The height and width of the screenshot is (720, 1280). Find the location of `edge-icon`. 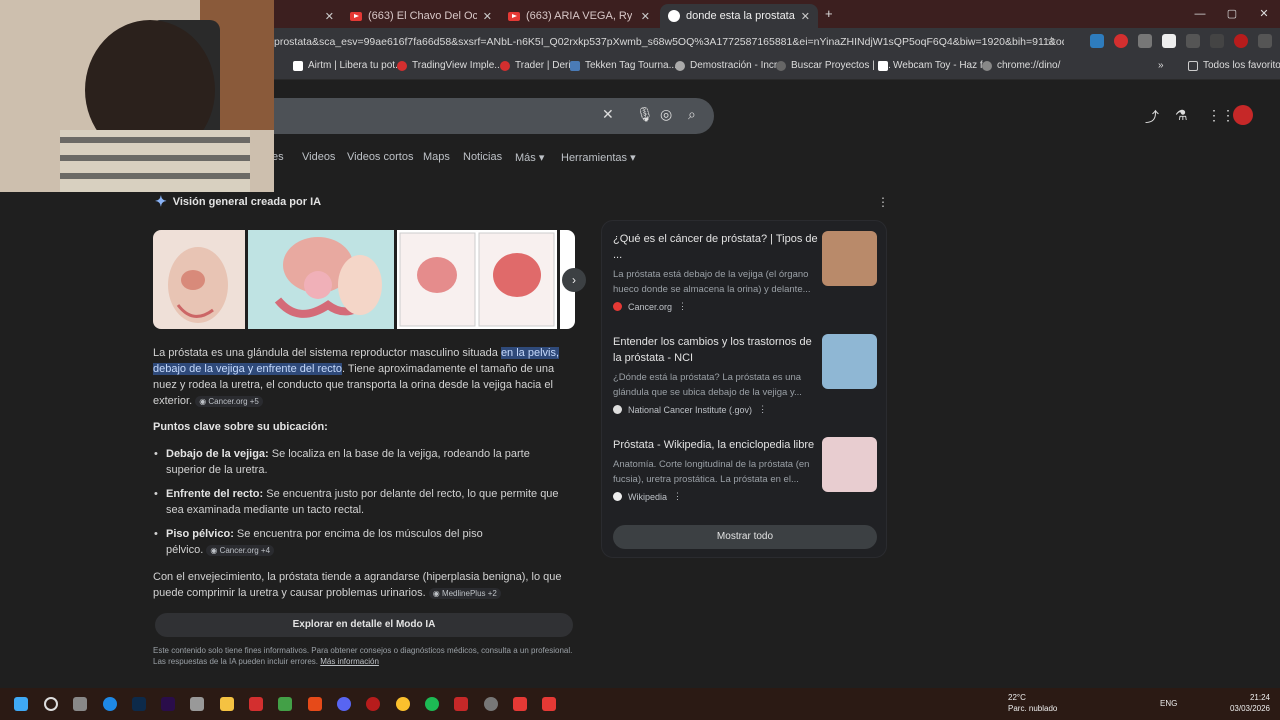

edge-icon is located at coordinates (110, 704).